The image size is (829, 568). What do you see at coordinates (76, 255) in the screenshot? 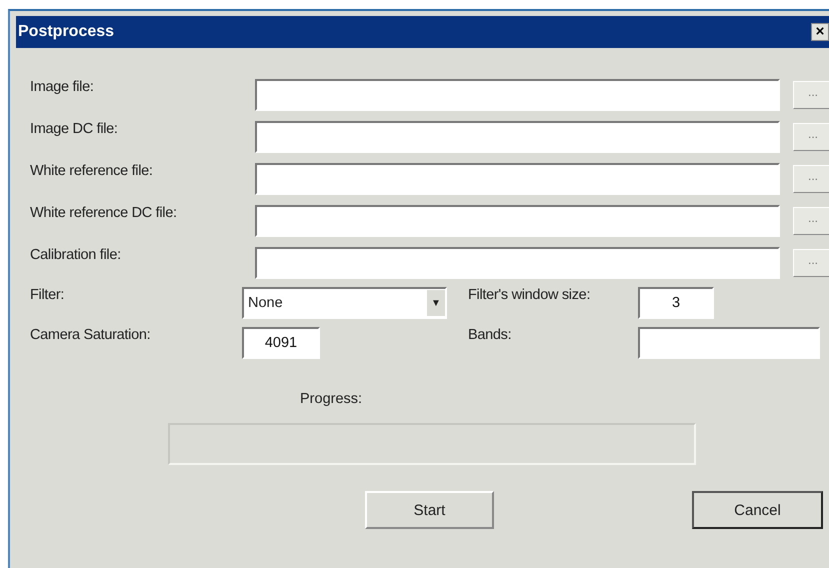
I see `field-label: Calibration file:` at bounding box center [76, 255].